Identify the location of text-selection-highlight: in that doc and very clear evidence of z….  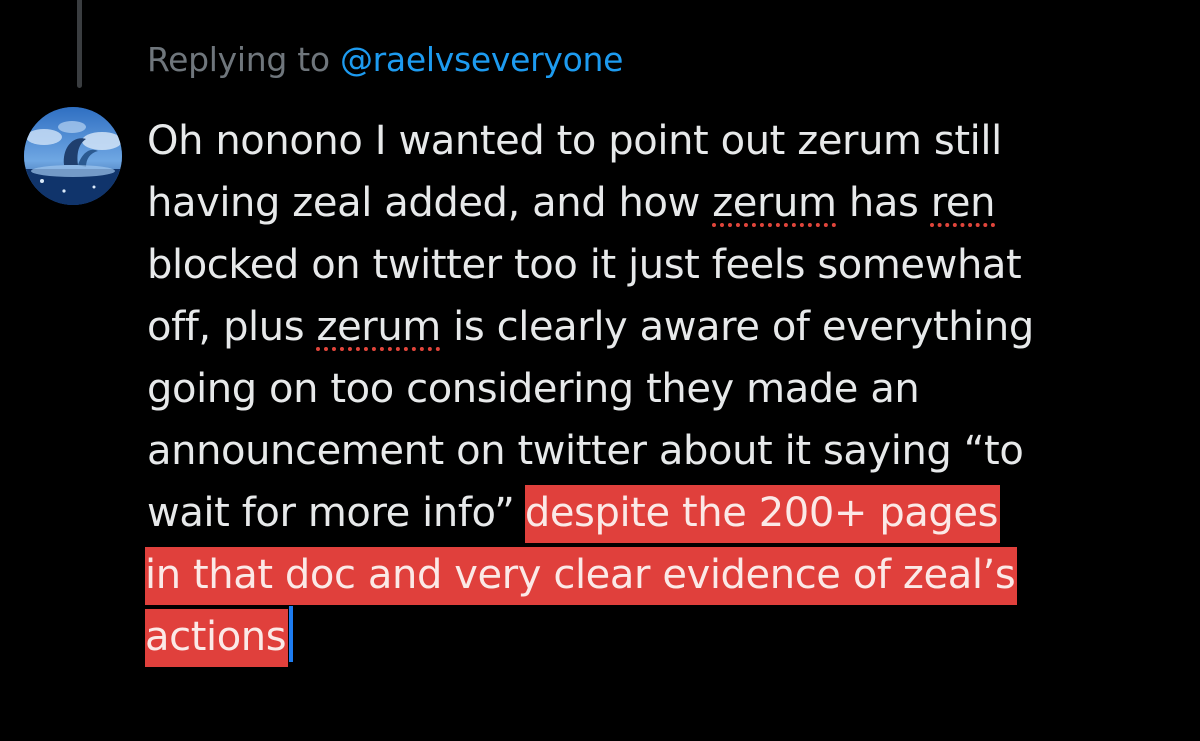
(581, 576).